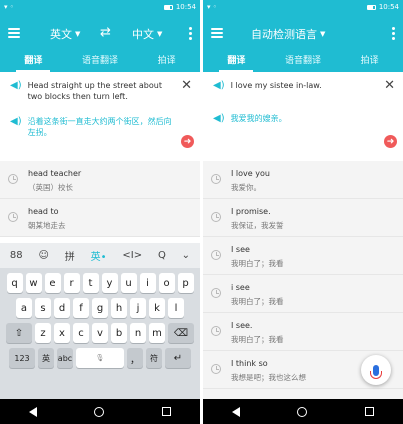 Image resolution: width=403 pixels, height=424 pixels. What do you see at coordinates (303, 180) in the screenshot?
I see `history-item: I love you 我爱你。` at bounding box center [303, 180].